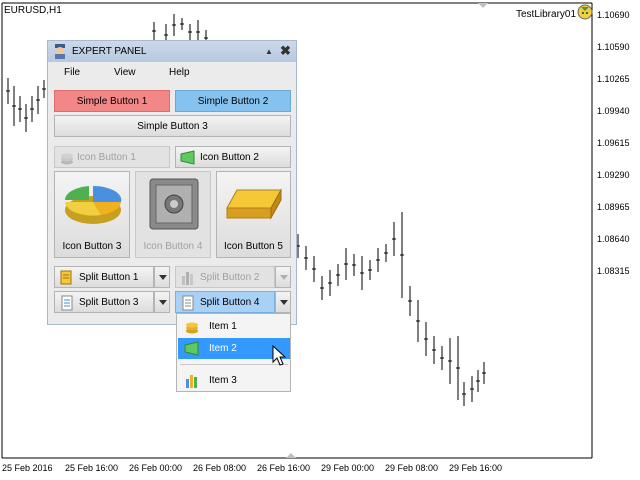 The width and height of the screenshot is (640, 480). I want to click on gold-bar-icon, so click(254, 204).